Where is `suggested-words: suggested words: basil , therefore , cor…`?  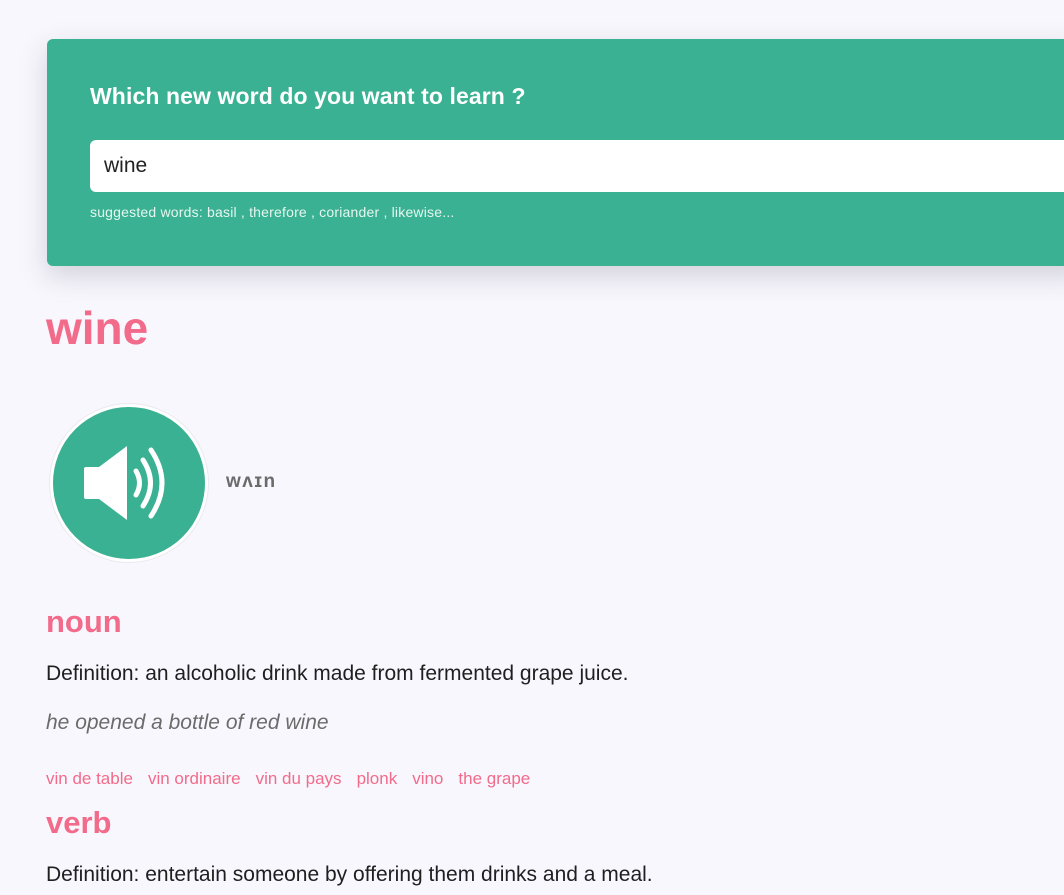 suggested-words: suggested words: basil , therefore , cor… is located at coordinates (272, 212).